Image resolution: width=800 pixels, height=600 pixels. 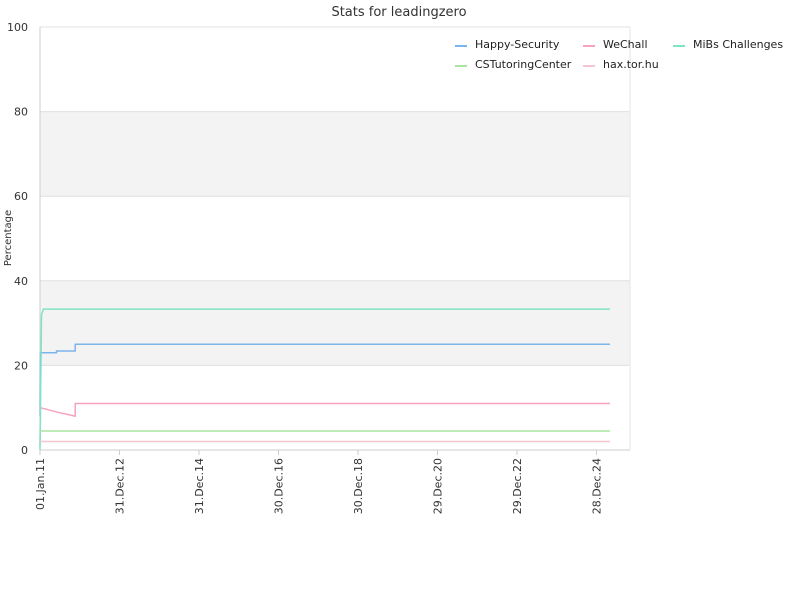 I want to click on legend-item: WeChall, so click(x=615, y=44).